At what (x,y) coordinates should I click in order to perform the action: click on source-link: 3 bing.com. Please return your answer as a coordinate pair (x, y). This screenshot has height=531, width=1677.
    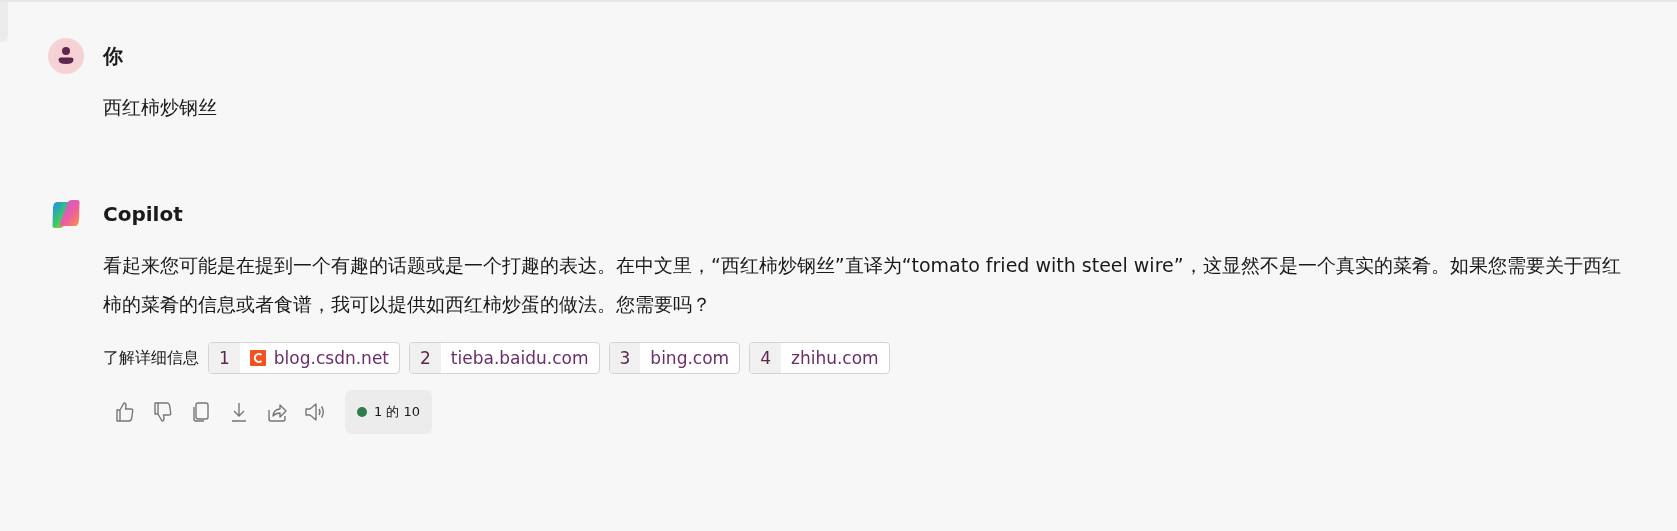
    Looking at the image, I should click on (674, 358).